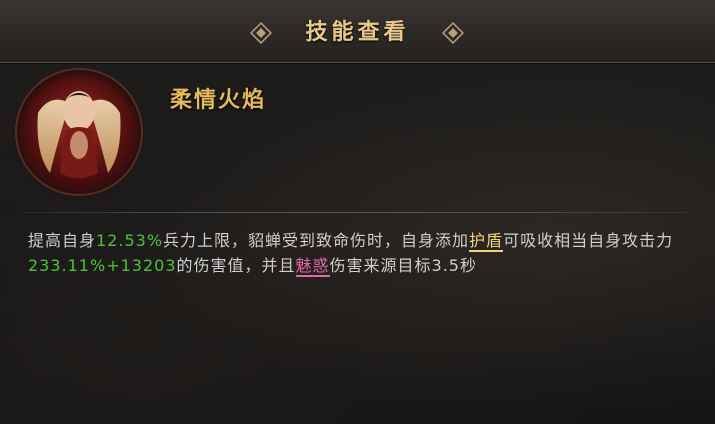 This screenshot has height=424, width=715. What do you see at coordinates (130, 240) in the screenshot?
I see `shield-percent-value: 12.53%` at bounding box center [130, 240].